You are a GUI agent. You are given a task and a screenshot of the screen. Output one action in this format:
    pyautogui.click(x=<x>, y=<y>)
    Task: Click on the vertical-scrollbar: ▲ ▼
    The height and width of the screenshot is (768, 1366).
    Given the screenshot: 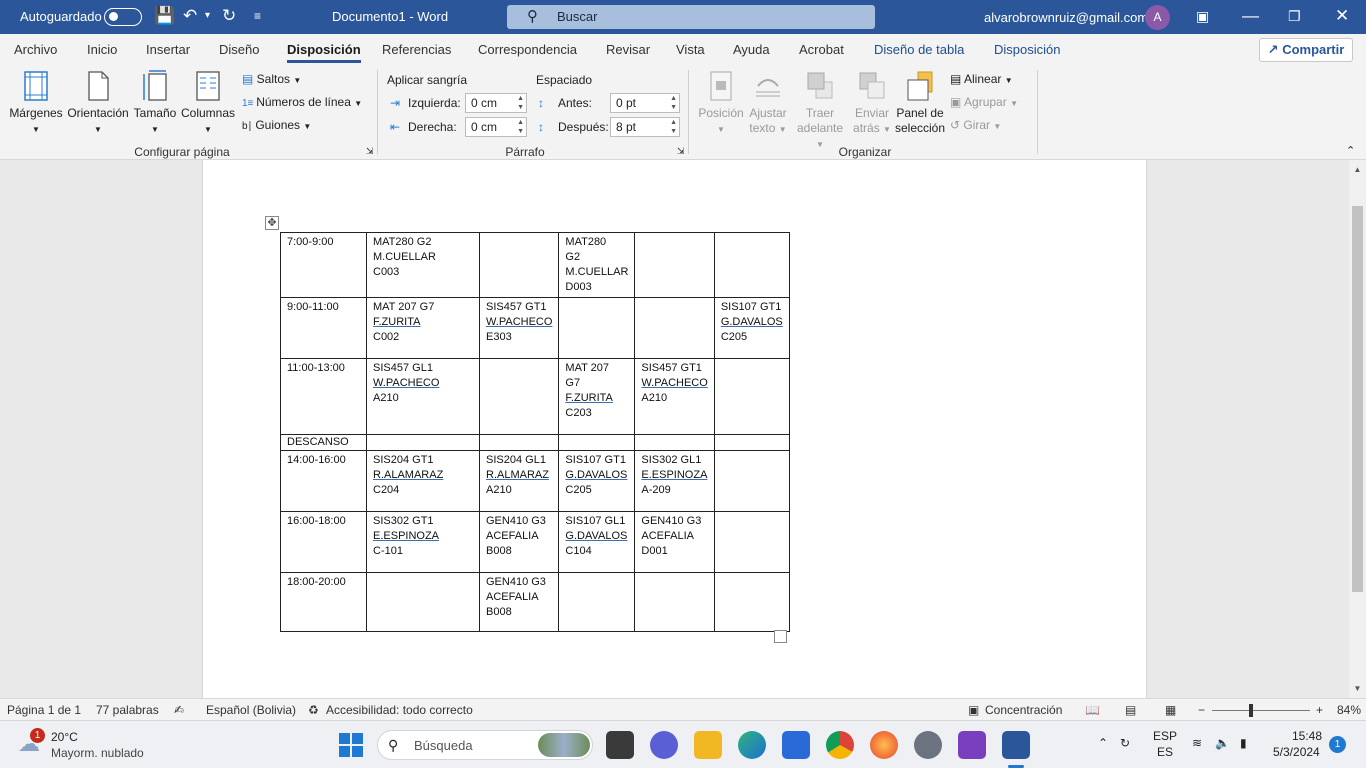 What is the action you would take?
    pyautogui.click(x=1357, y=429)
    